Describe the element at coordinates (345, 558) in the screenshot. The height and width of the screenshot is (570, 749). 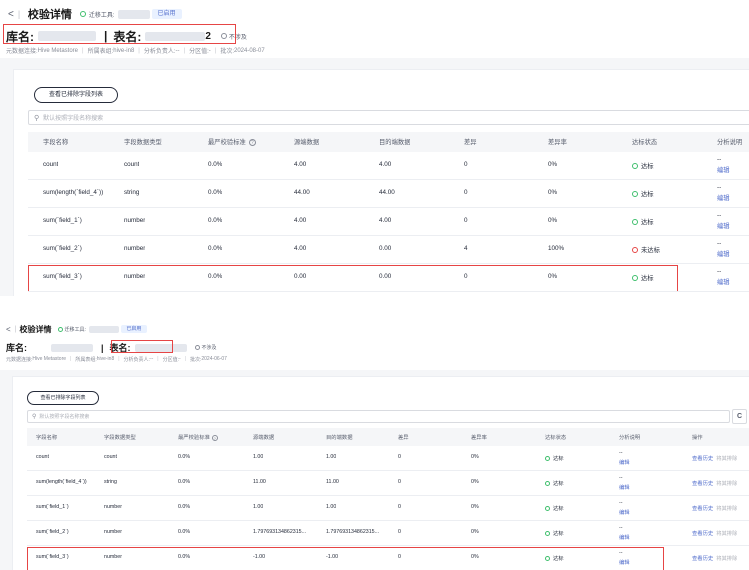
I see `highlight-box` at that location.